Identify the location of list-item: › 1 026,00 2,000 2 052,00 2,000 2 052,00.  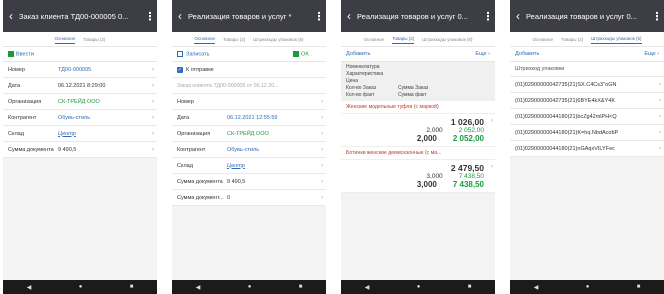
(418, 130).